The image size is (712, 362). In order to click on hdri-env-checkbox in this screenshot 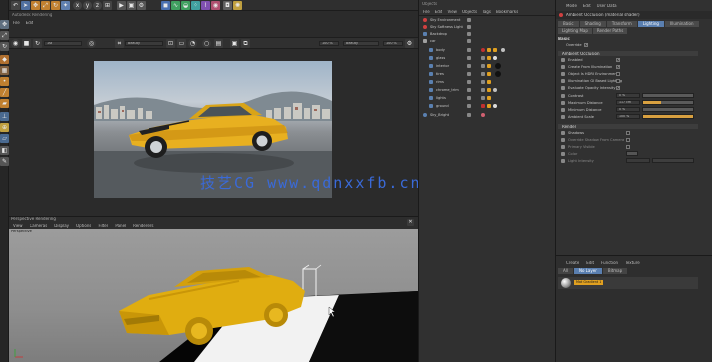, I will do `click(618, 74)`.